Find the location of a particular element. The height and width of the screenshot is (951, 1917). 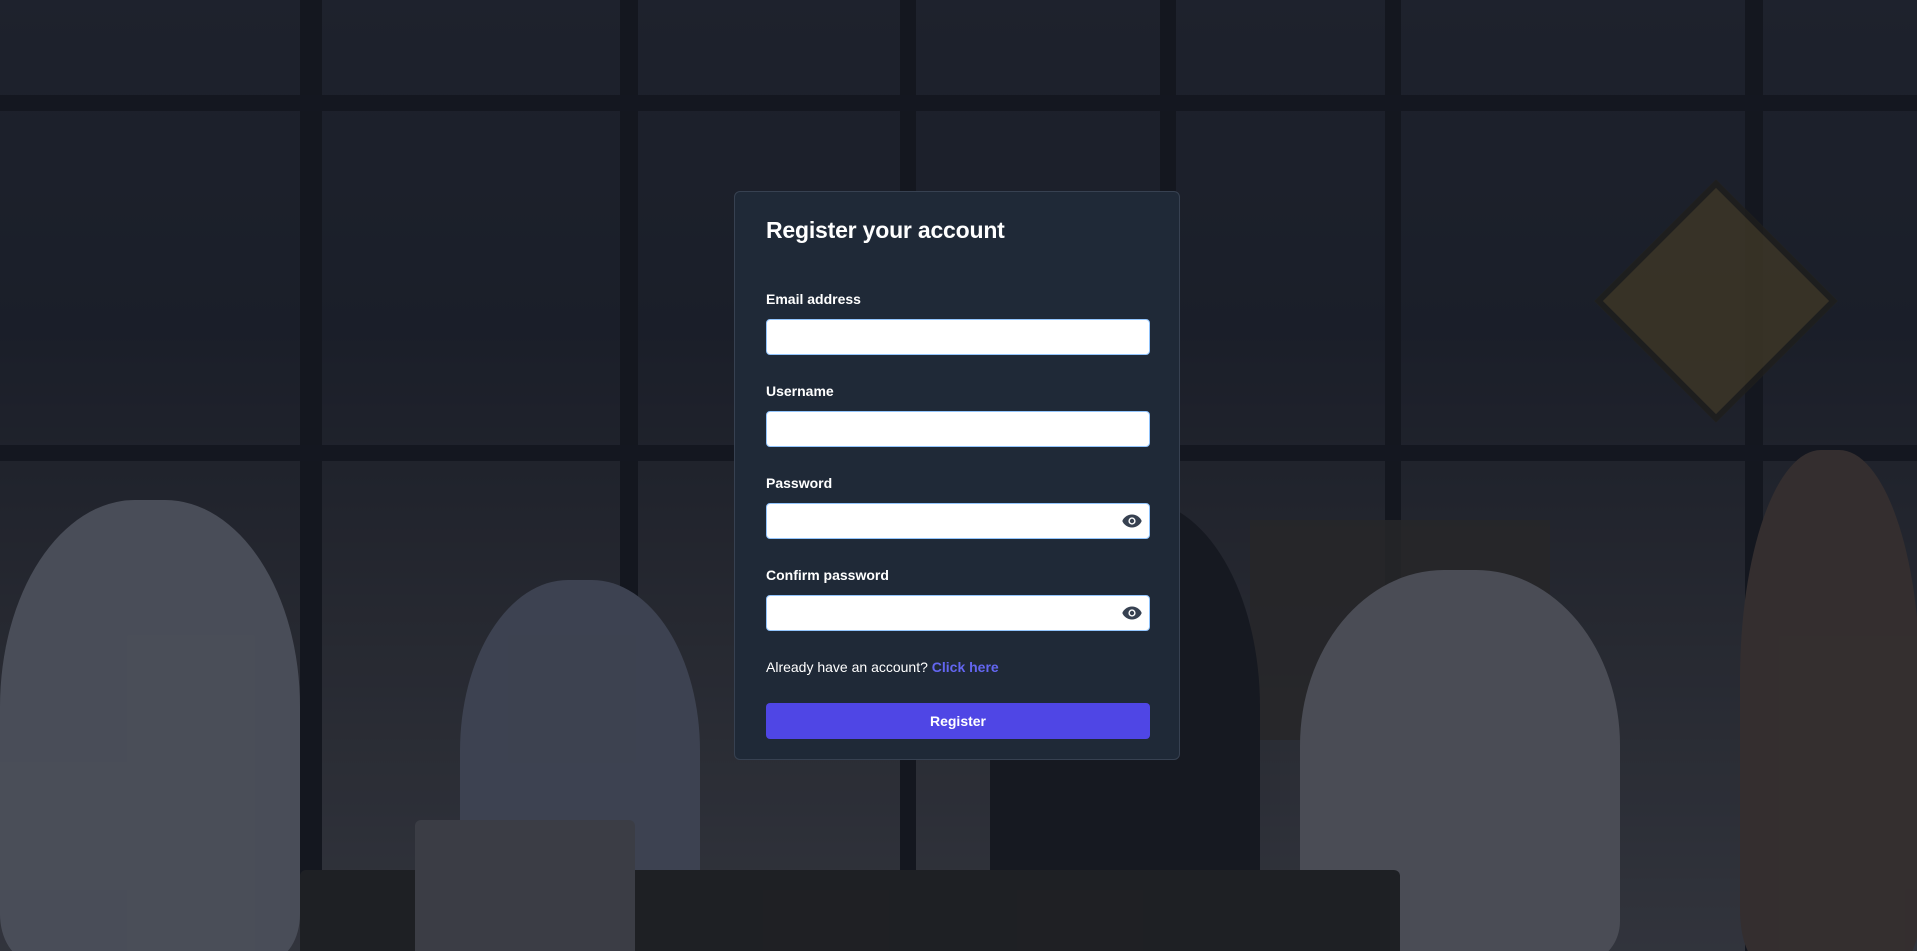

password-visibility-toggle is located at coordinates (1132, 521).